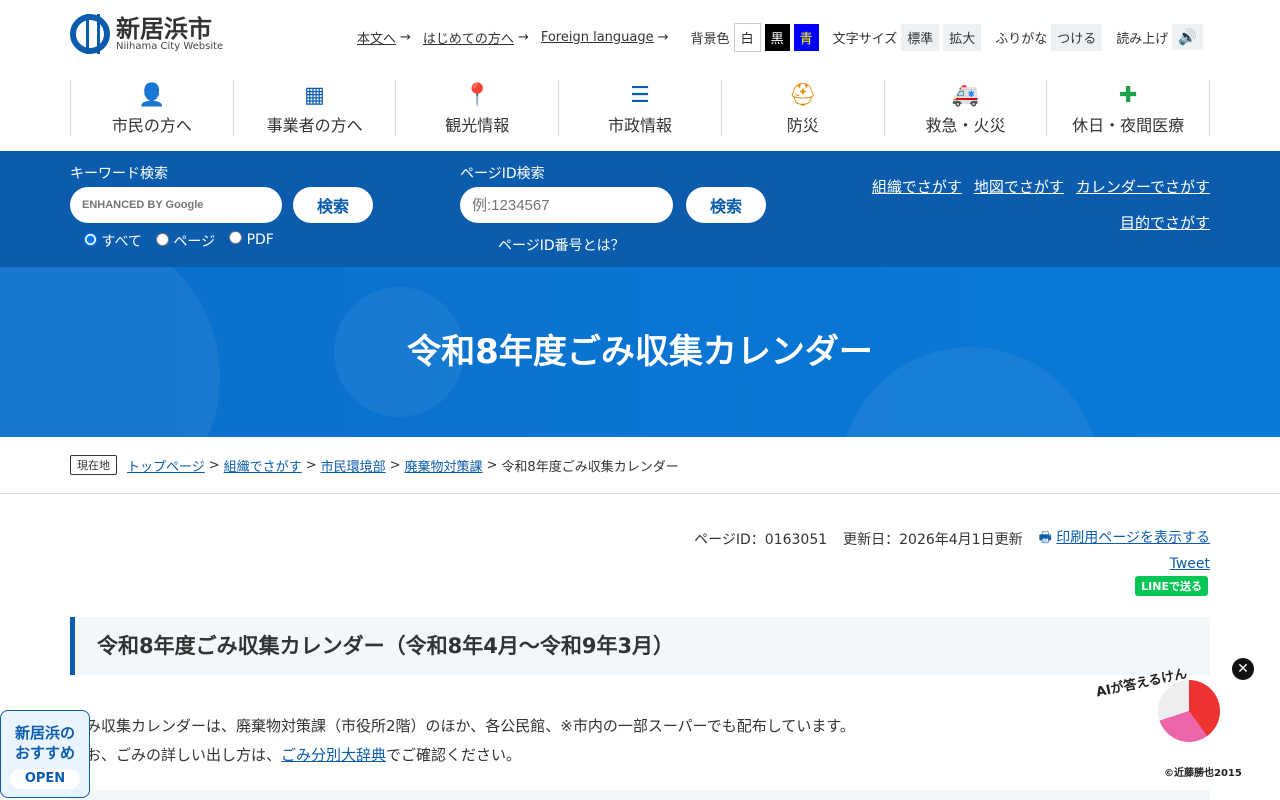 The width and height of the screenshot is (1280, 800). I want to click on mascot-copyright: ©近藤勝也2015, so click(1203, 773).